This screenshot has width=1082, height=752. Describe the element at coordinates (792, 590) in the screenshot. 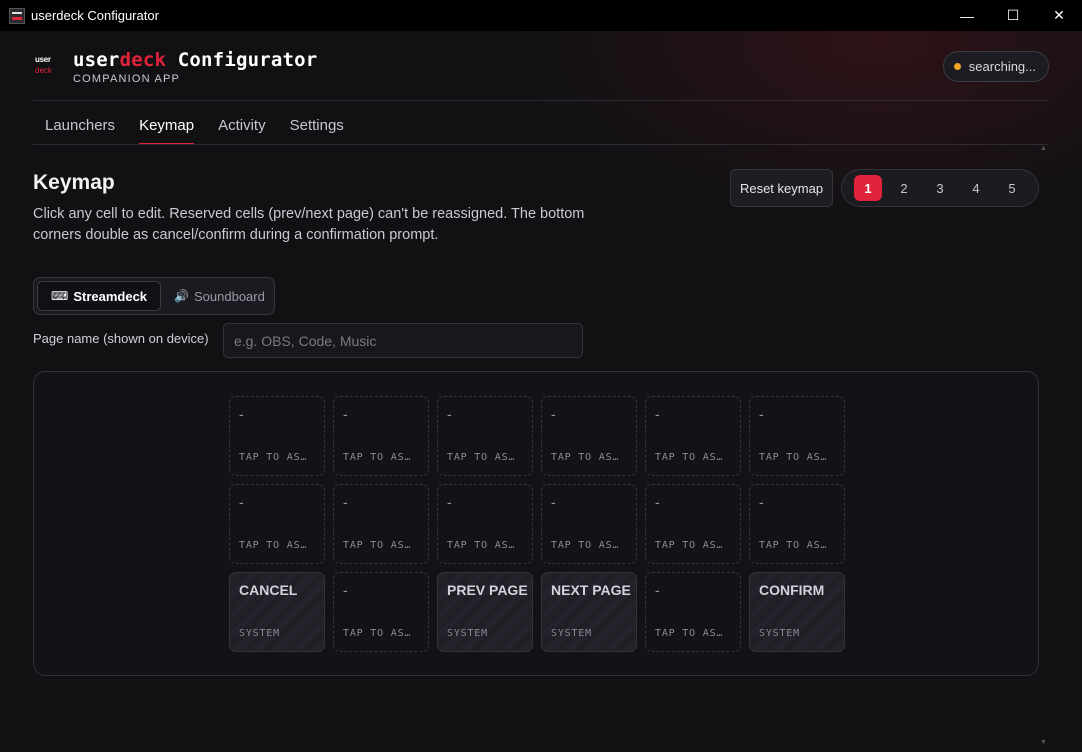

I see `key-title: CONFIRM` at that location.